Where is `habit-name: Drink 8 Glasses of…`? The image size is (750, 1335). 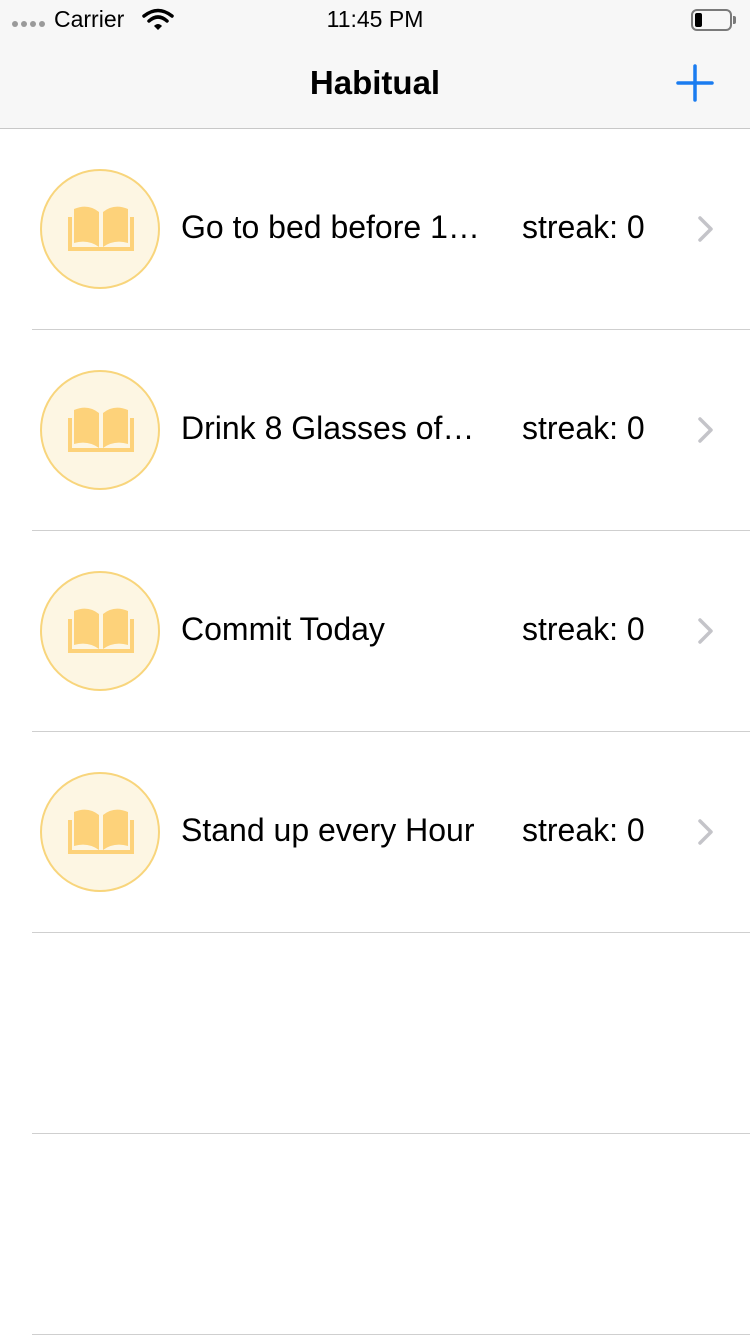
habit-name: Drink 8 Glasses of… is located at coordinates (328, 428).